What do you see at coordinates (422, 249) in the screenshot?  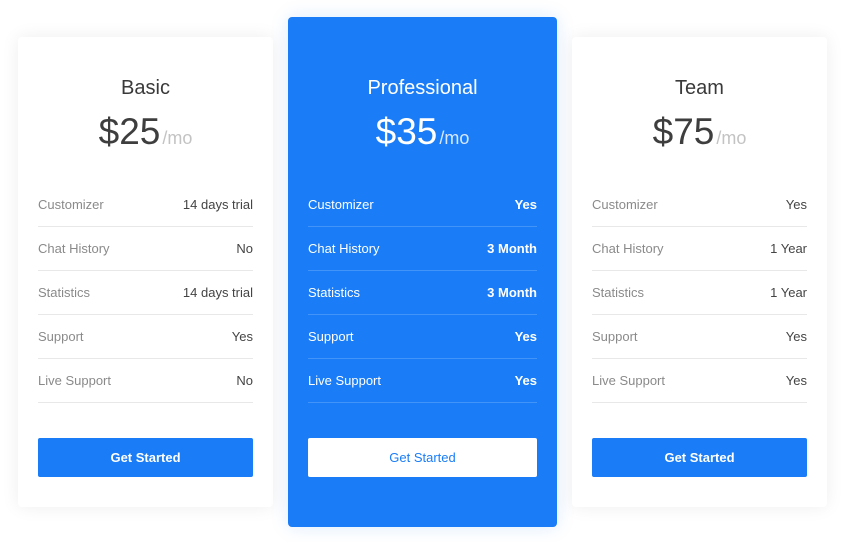 I see `feature-row-chat-history: Chat History 3 Month` at bounding box center [422, 249].